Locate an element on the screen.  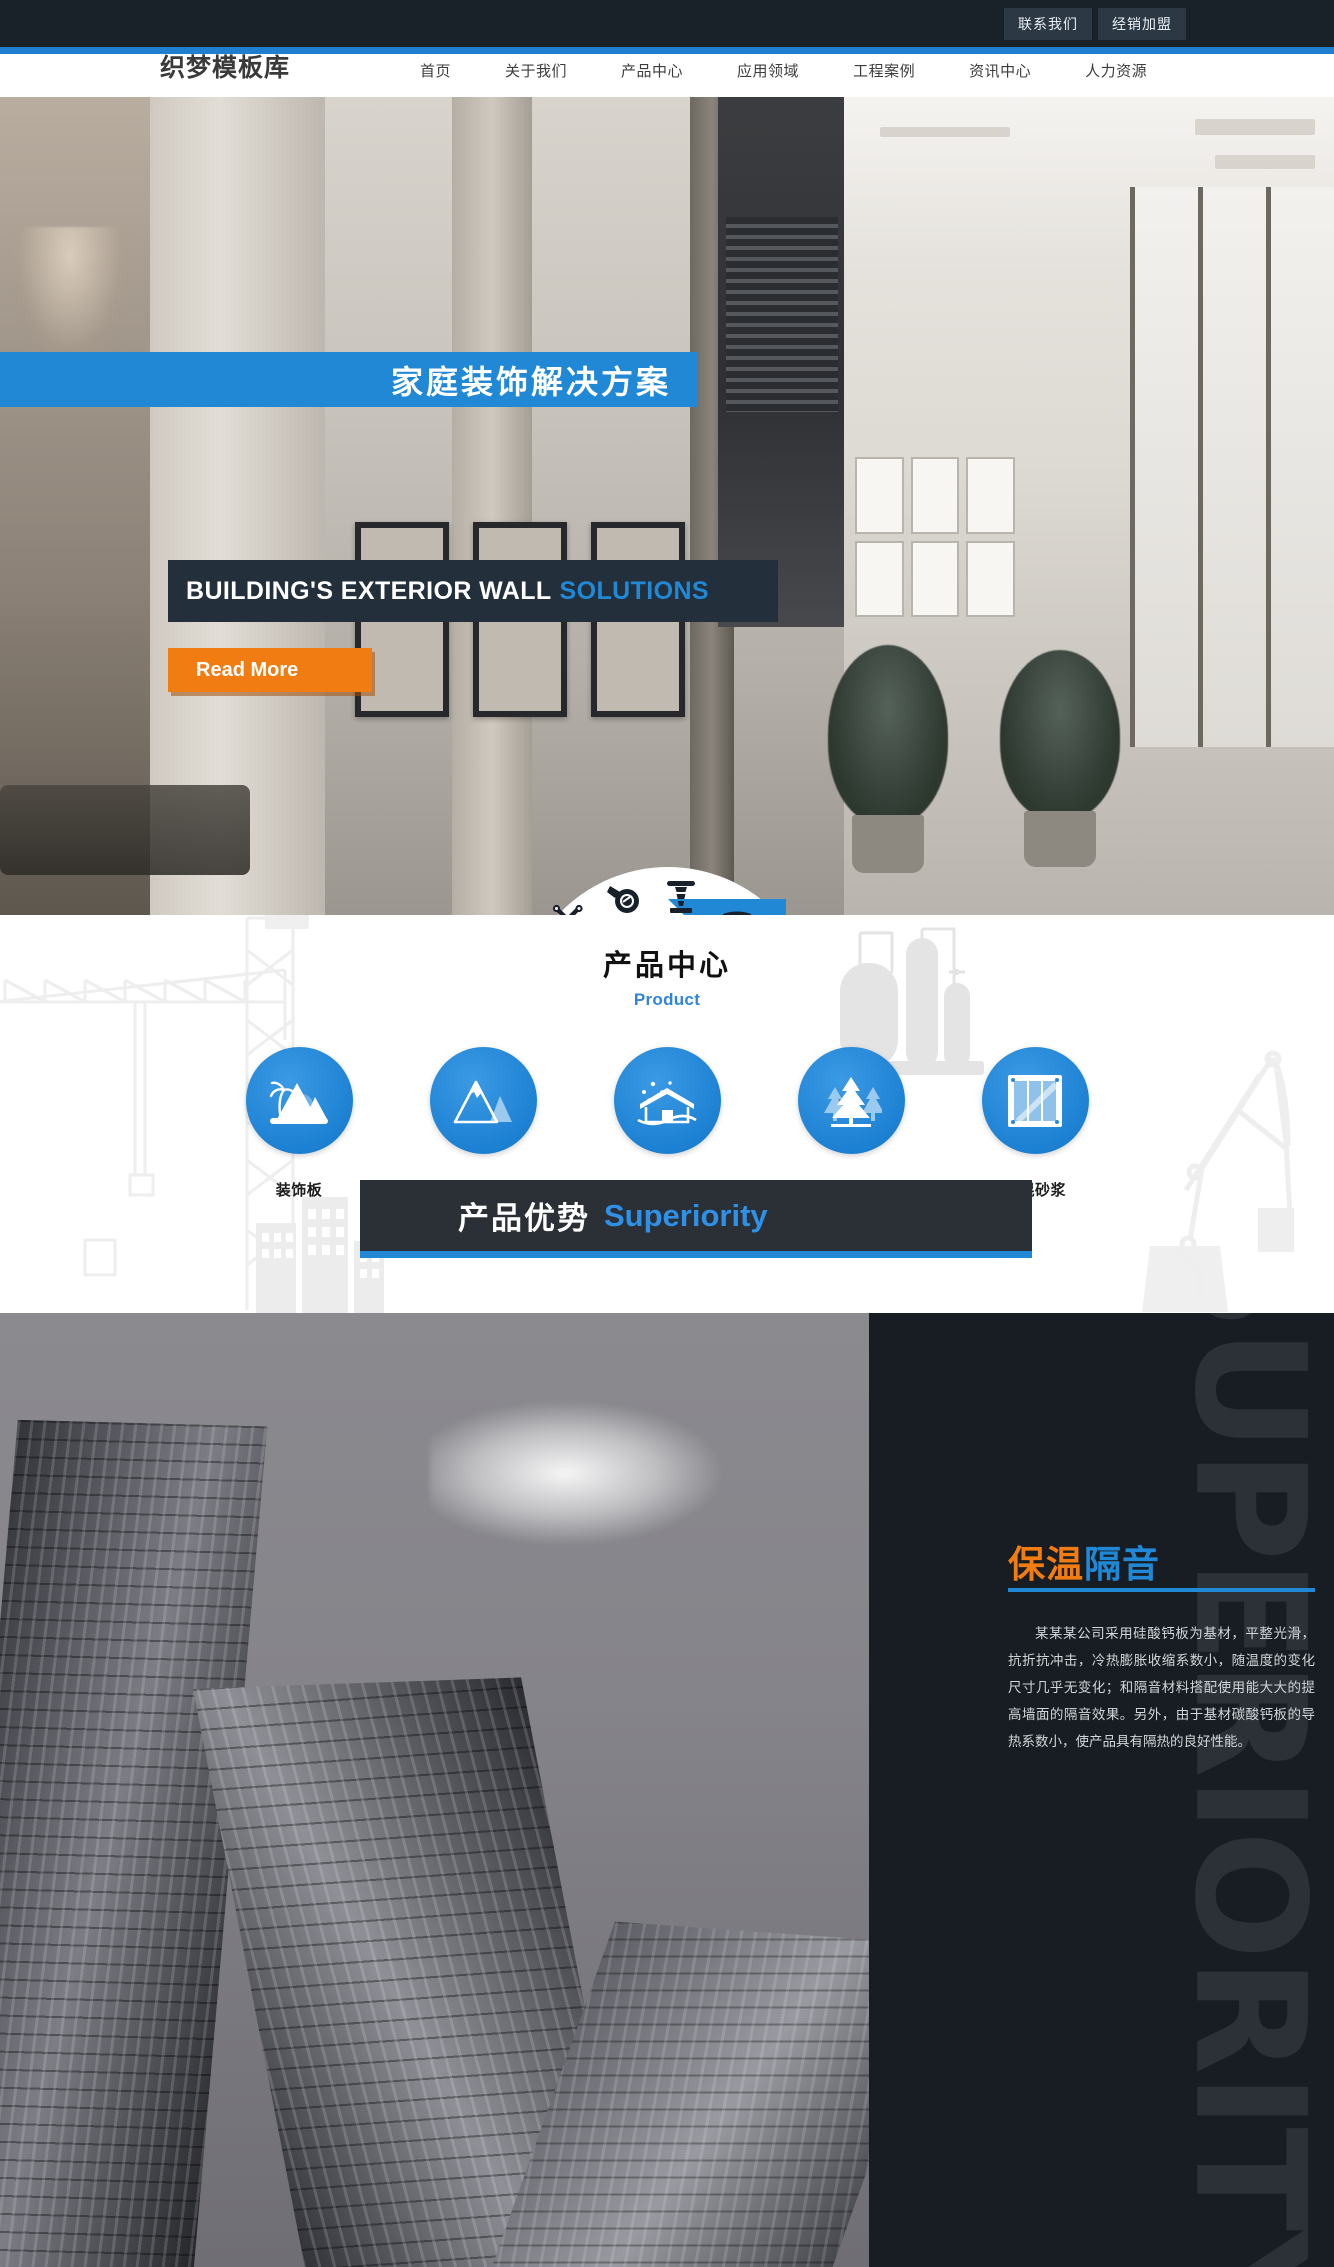
tools-gauge-widget is located at coordinates (668, 891).